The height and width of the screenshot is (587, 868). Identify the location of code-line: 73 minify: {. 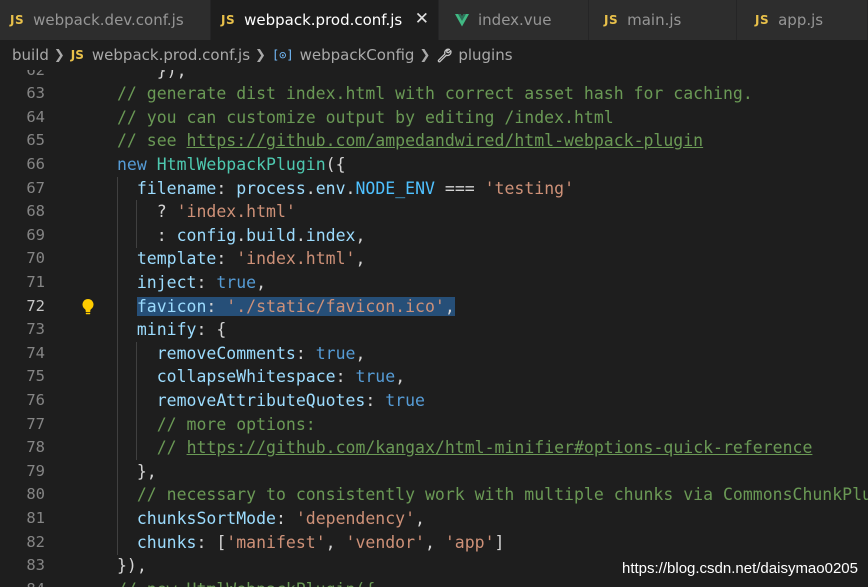
(434, 330).